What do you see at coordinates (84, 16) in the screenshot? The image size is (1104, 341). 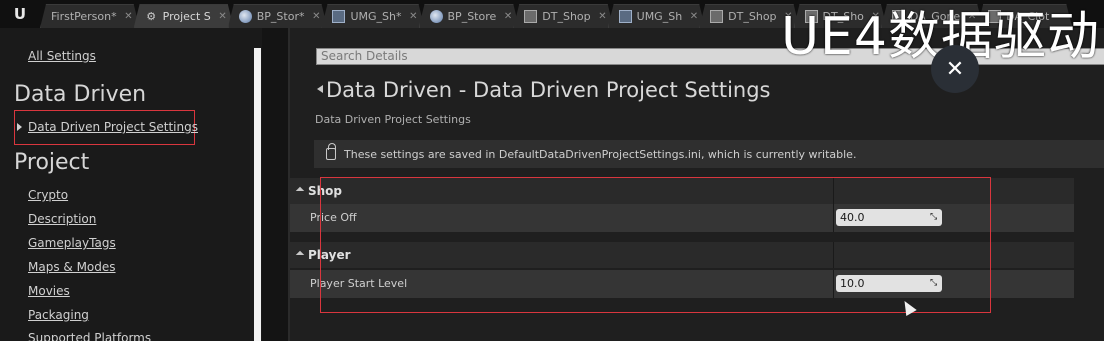 I see `tab-label: FirstPerson*` at bounding box center [84, 16].